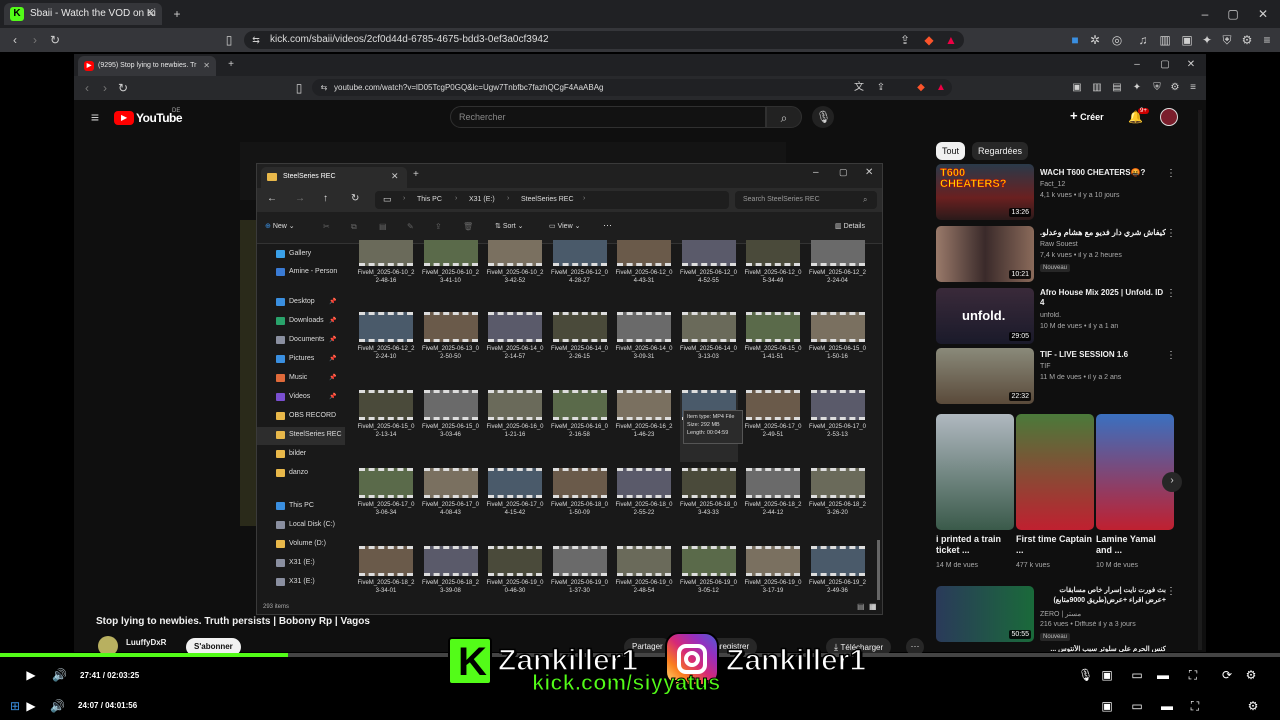 The height and width of the screenshot is (720, 1280). What do you see at coordinates (301, 255) in the screenshot?
I see `nav-item: Gallery` at bounding box center [301, 255].